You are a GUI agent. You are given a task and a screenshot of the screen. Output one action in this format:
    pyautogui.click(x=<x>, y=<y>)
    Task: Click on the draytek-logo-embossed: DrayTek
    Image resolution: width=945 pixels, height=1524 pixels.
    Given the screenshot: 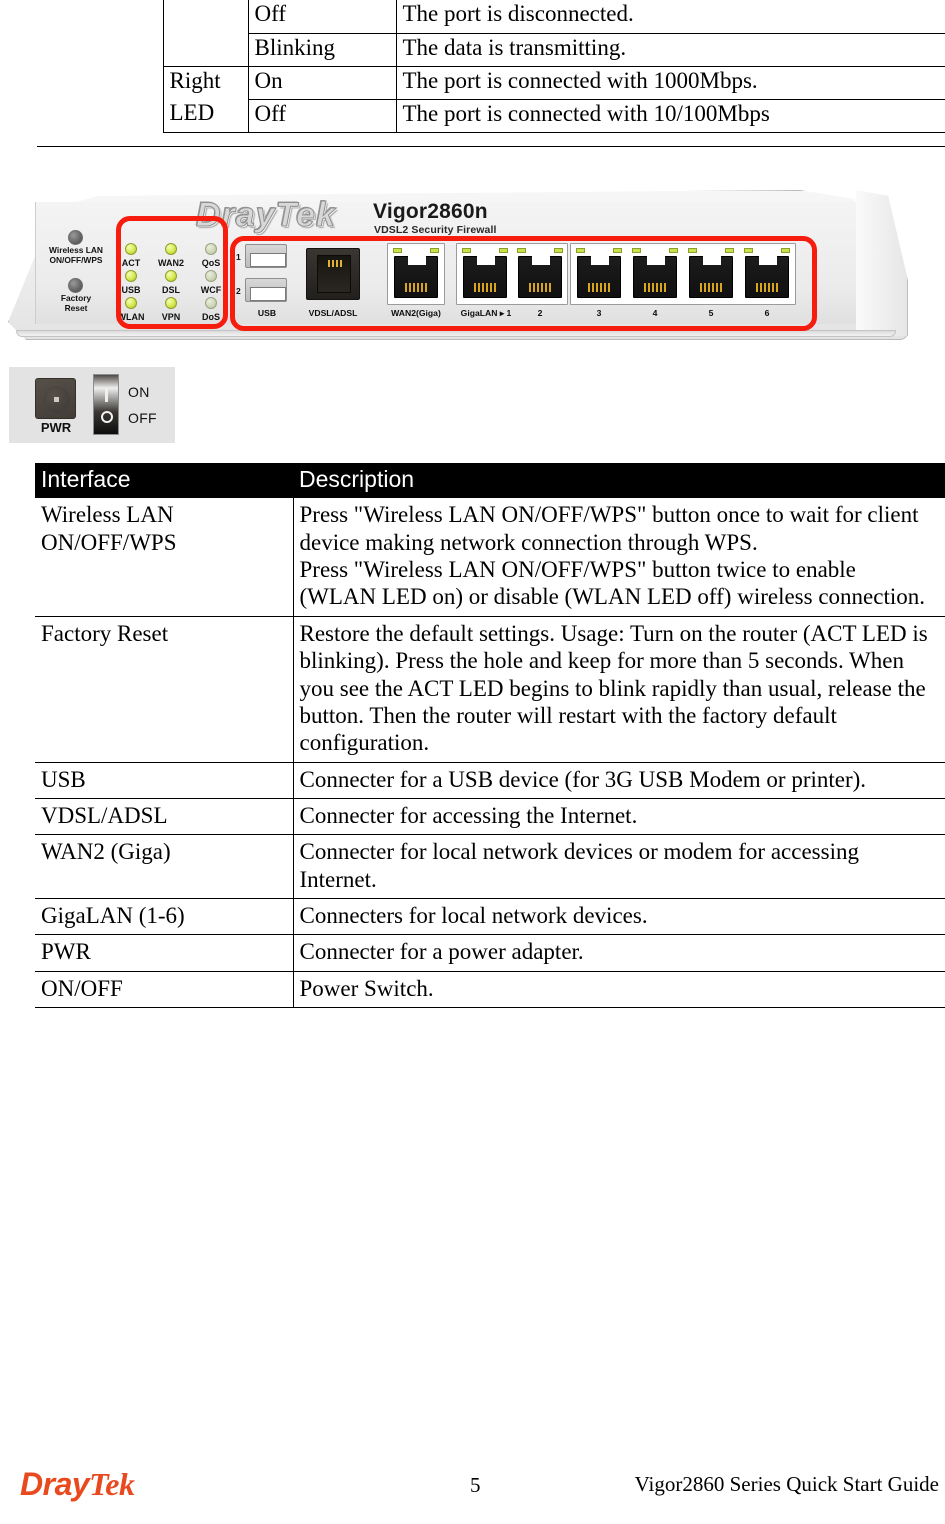 What is the action you would take?
    pyautogui.click(x=266, y=215)
    